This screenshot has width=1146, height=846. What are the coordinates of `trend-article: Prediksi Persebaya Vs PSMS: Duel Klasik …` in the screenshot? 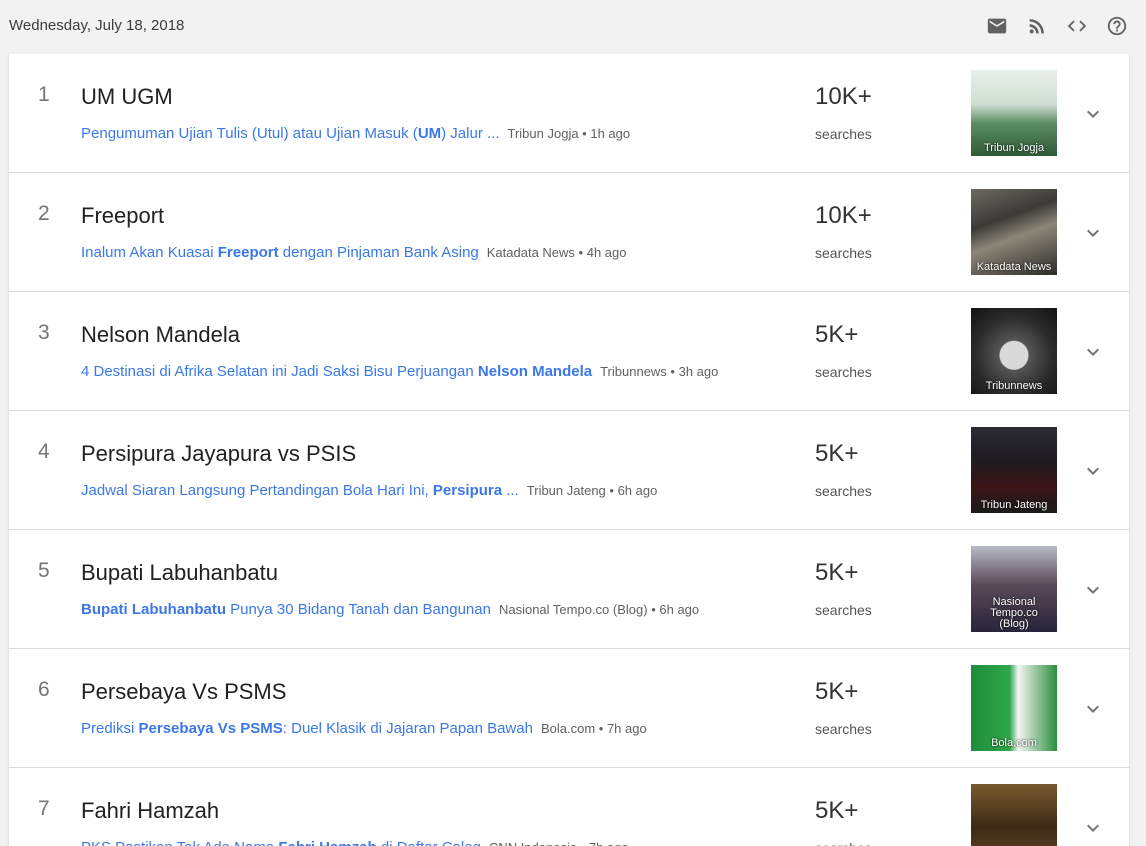 It's located at (364, 728).